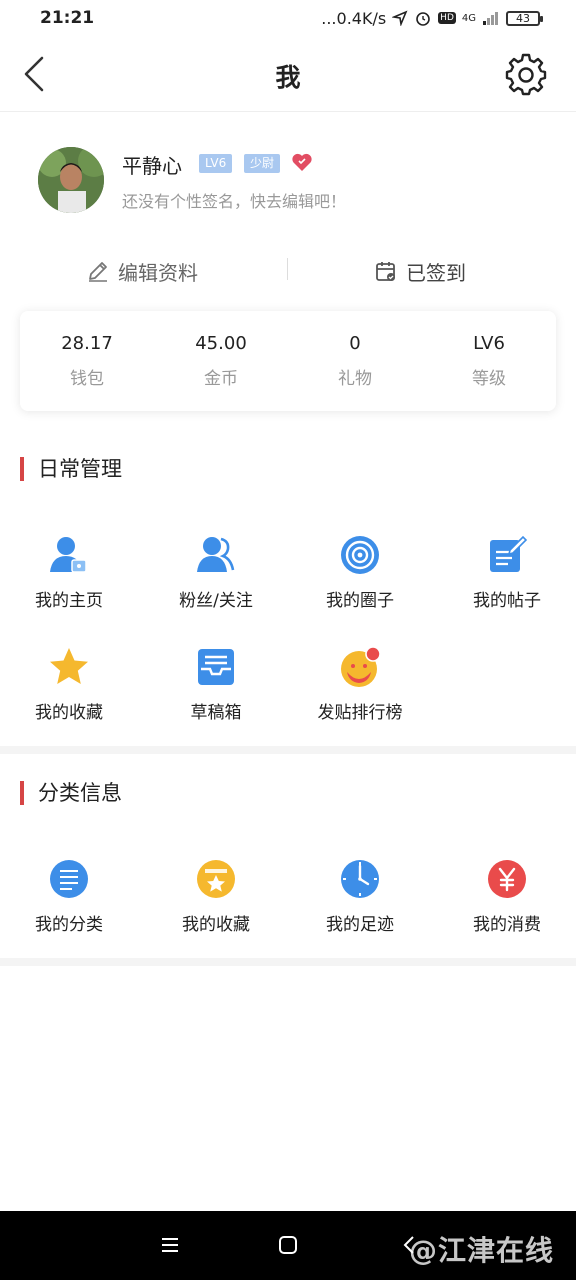 The width and height of the screenshot is (576, 1280). Describe the element at coordinates (68, 555) in the screenshot. I see `user-home-icon` at that location.